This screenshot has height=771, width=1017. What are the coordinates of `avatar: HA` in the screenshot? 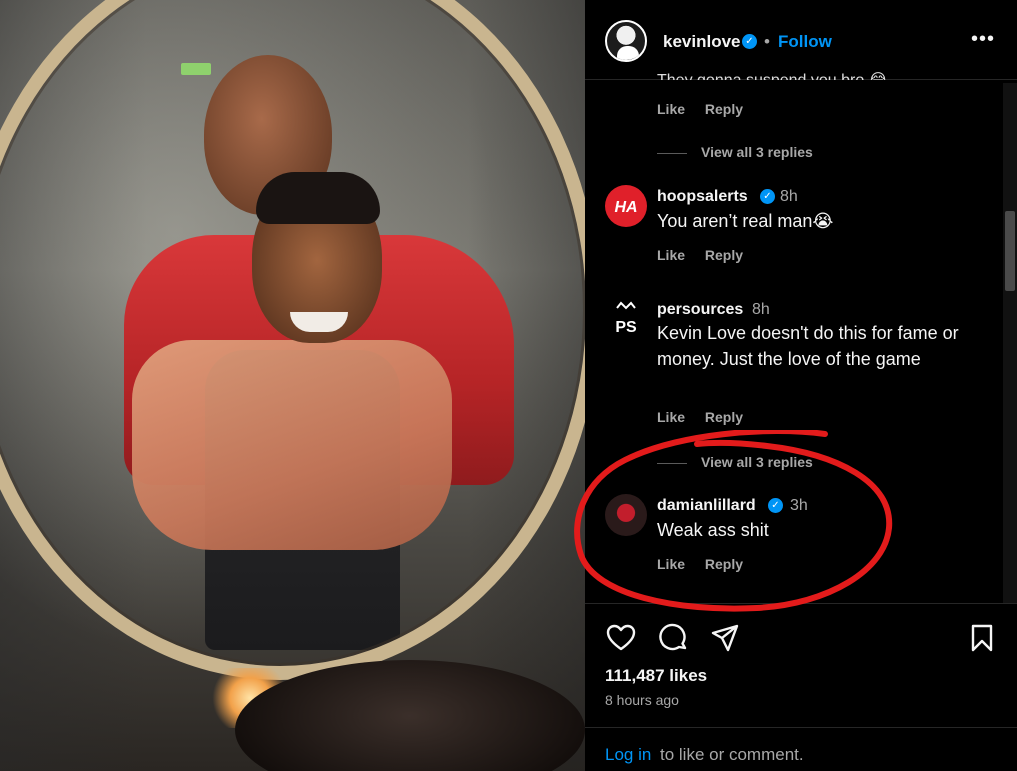 It's located at (626, 206).